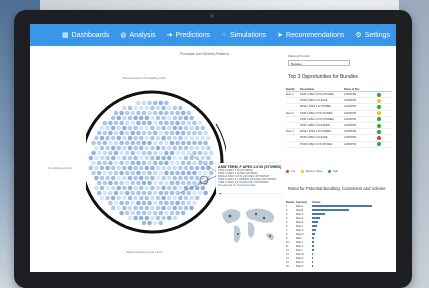  Describe the element at coordinates (319, 63) in the screenshot. I see `filter-select: Bundles` at that location.